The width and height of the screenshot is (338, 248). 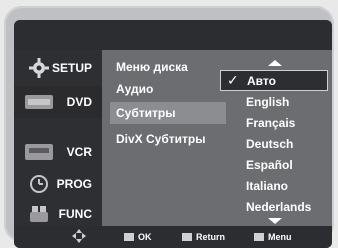 I want to click on sidebar-item-setup: SETUP, so click(x=58, y=68).